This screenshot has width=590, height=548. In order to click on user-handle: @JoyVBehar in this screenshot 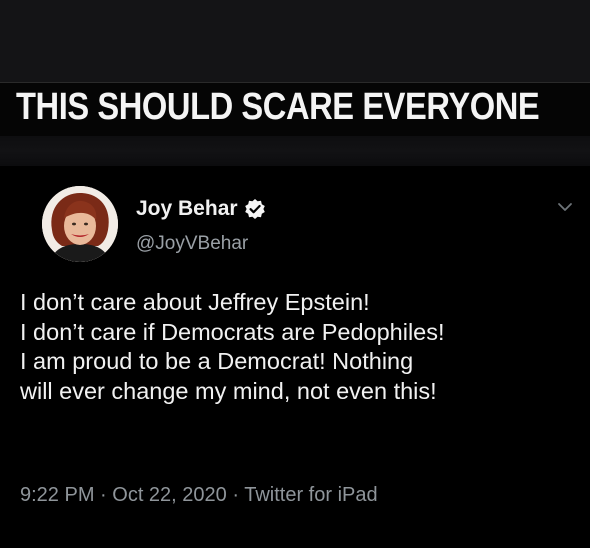, I will do `click(192, 244)`.